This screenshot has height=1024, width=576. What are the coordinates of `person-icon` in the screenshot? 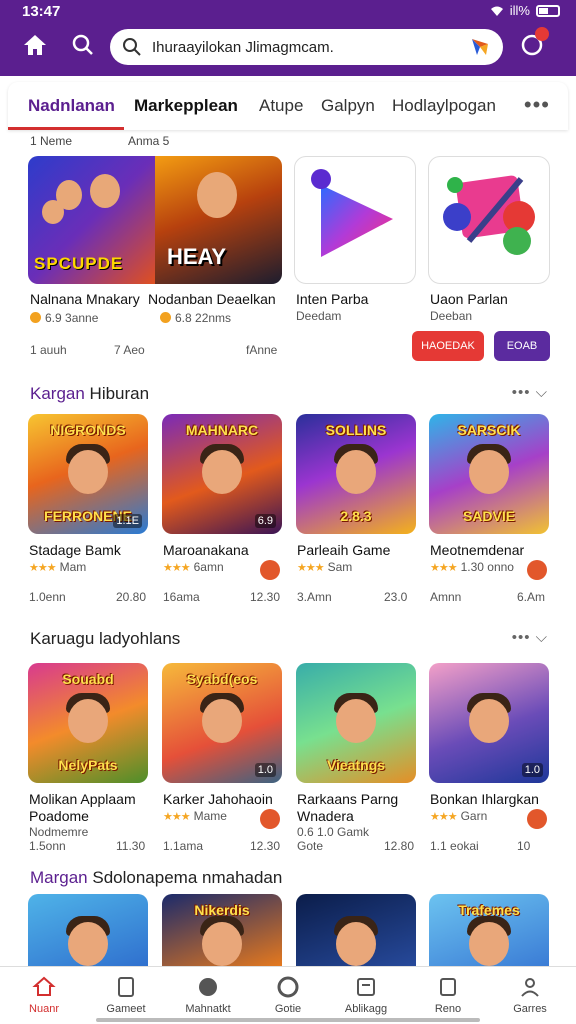 It's located at (530, 987).